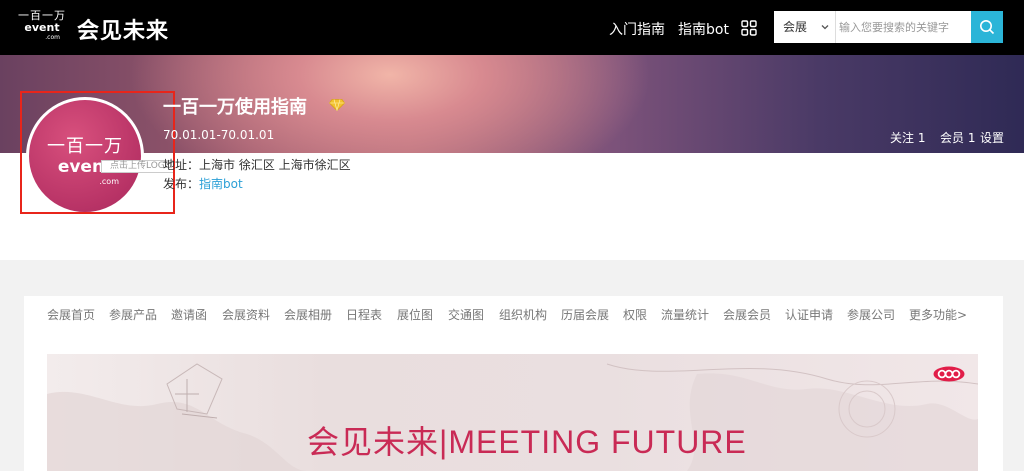 This screenshot has width=1024, height=471. I want to click on tab-exhibitors: 参展公司, so click(871, 314).